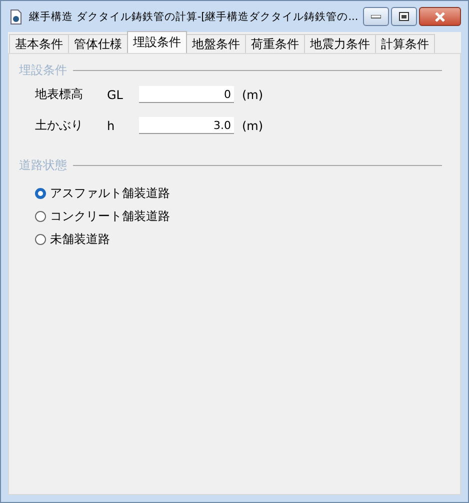 The width and height of the screenshot is (469, 503). I want to click on maximize-icon, so click(404, 16).